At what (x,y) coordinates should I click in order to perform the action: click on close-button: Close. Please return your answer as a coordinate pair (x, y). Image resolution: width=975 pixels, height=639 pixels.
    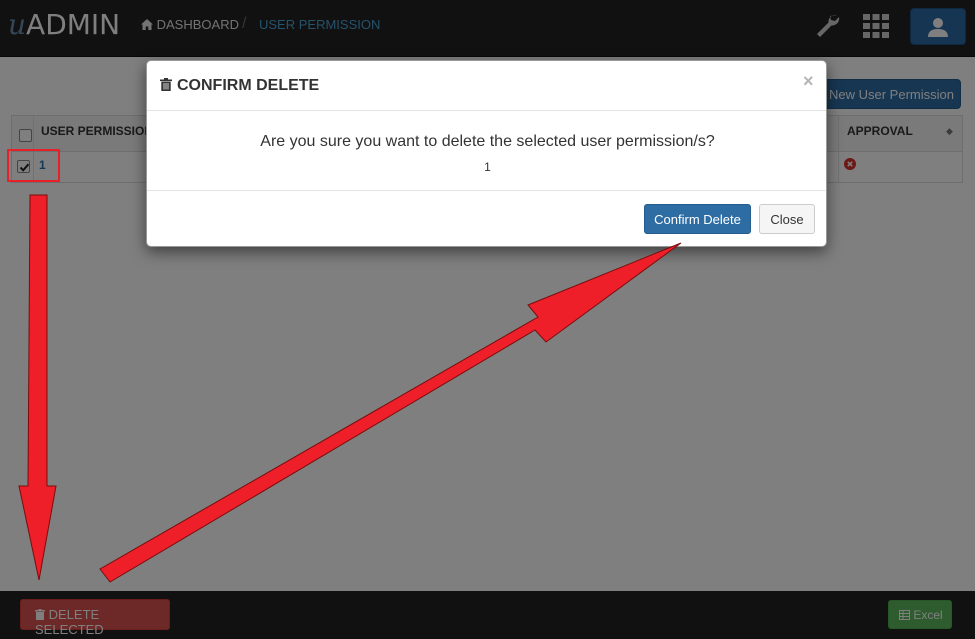
    Looking at the image, I should click on (787, 219).